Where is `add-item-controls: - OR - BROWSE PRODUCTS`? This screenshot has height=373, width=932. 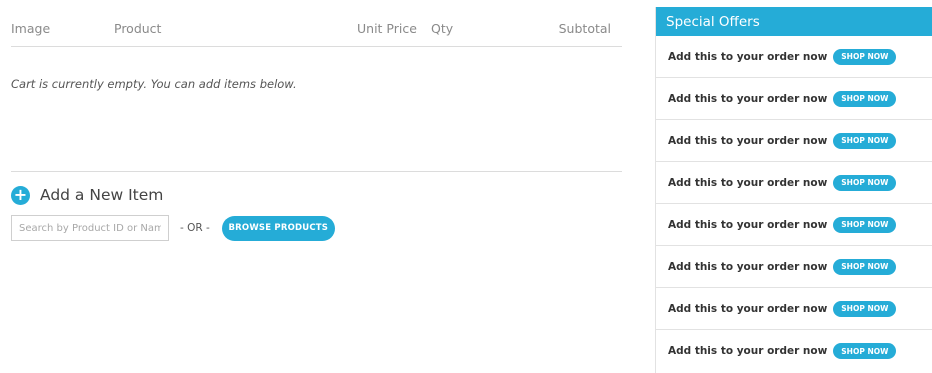 add-item-controls: - OR - BROWSE PRODUCTS is located at coordinates (173, 228).